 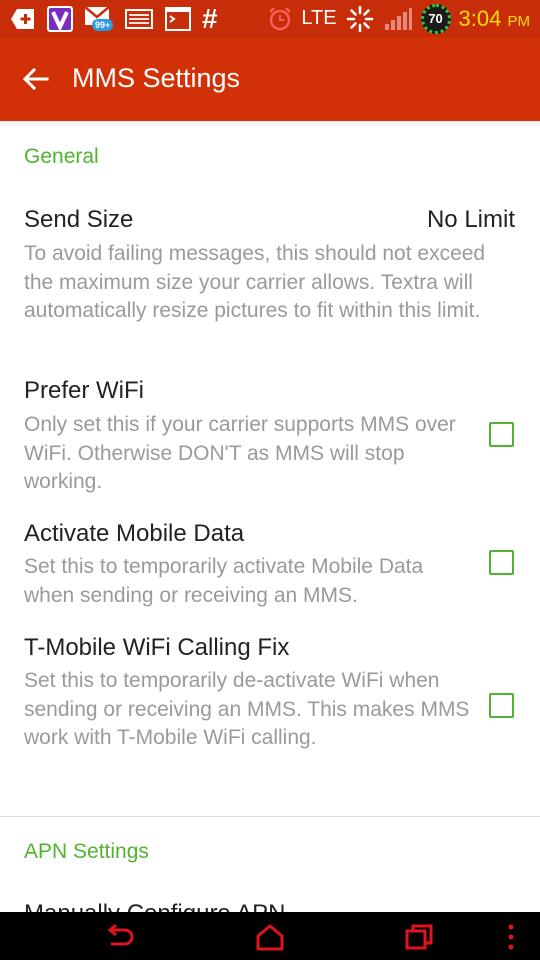 I want to click on menu-icon, so click(x=511, y=937).